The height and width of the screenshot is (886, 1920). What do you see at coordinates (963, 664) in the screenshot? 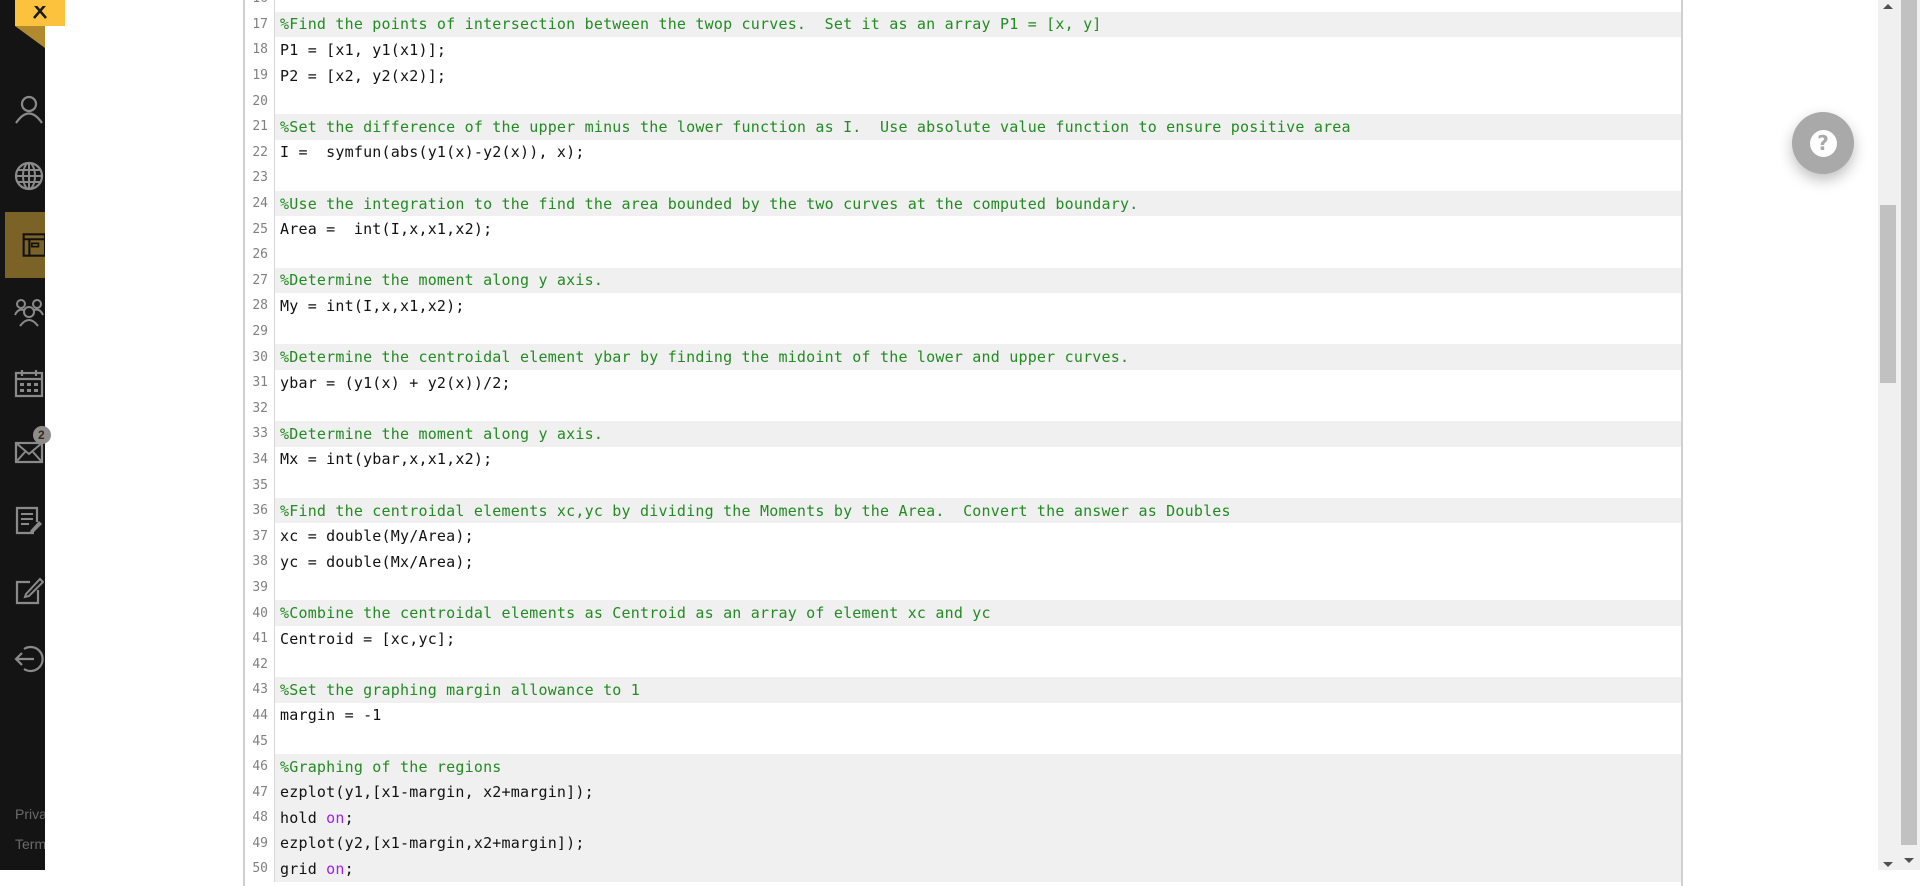
I see `code-line: 42` at bounding box center [963, 664].